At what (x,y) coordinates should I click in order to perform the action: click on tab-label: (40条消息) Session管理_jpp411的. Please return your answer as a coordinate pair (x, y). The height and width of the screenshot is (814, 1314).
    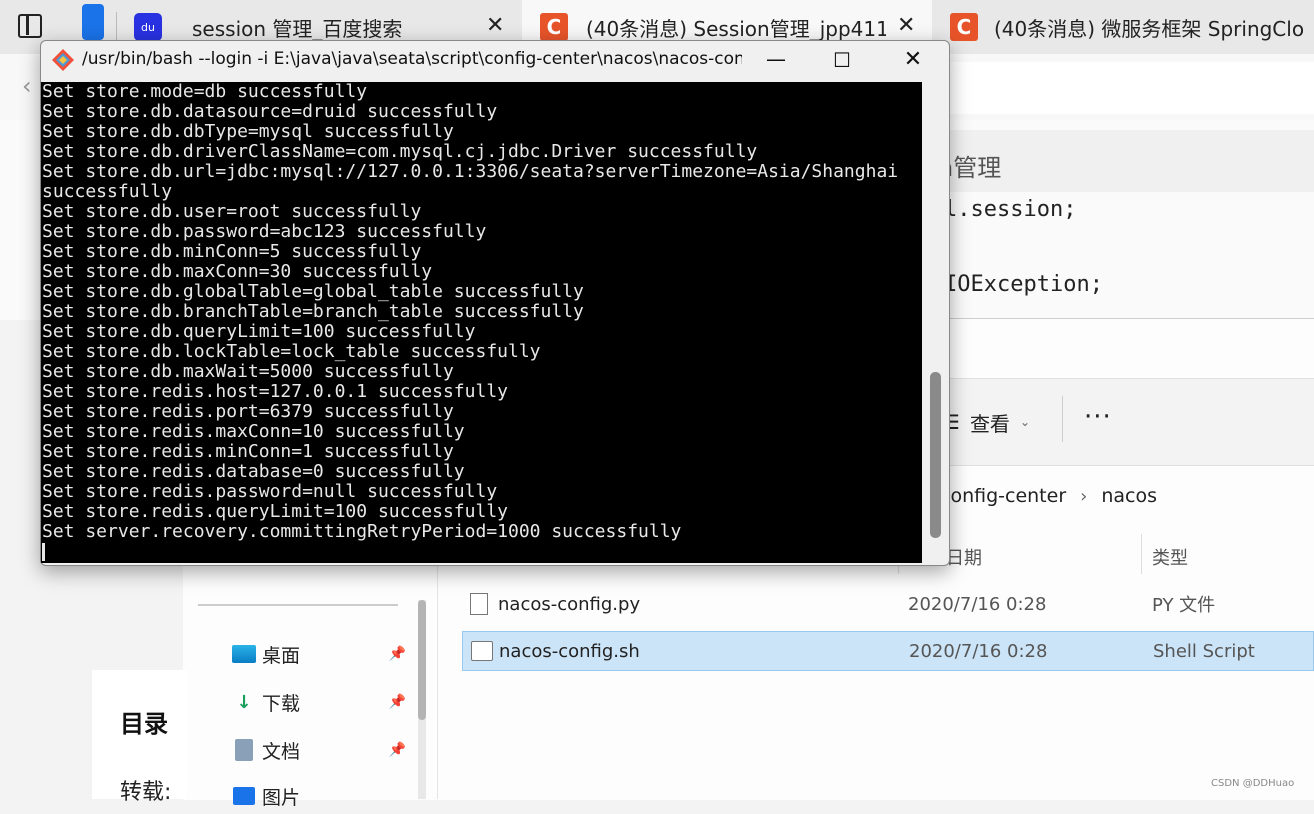
    Looking at the image, I should click on (736, 28).